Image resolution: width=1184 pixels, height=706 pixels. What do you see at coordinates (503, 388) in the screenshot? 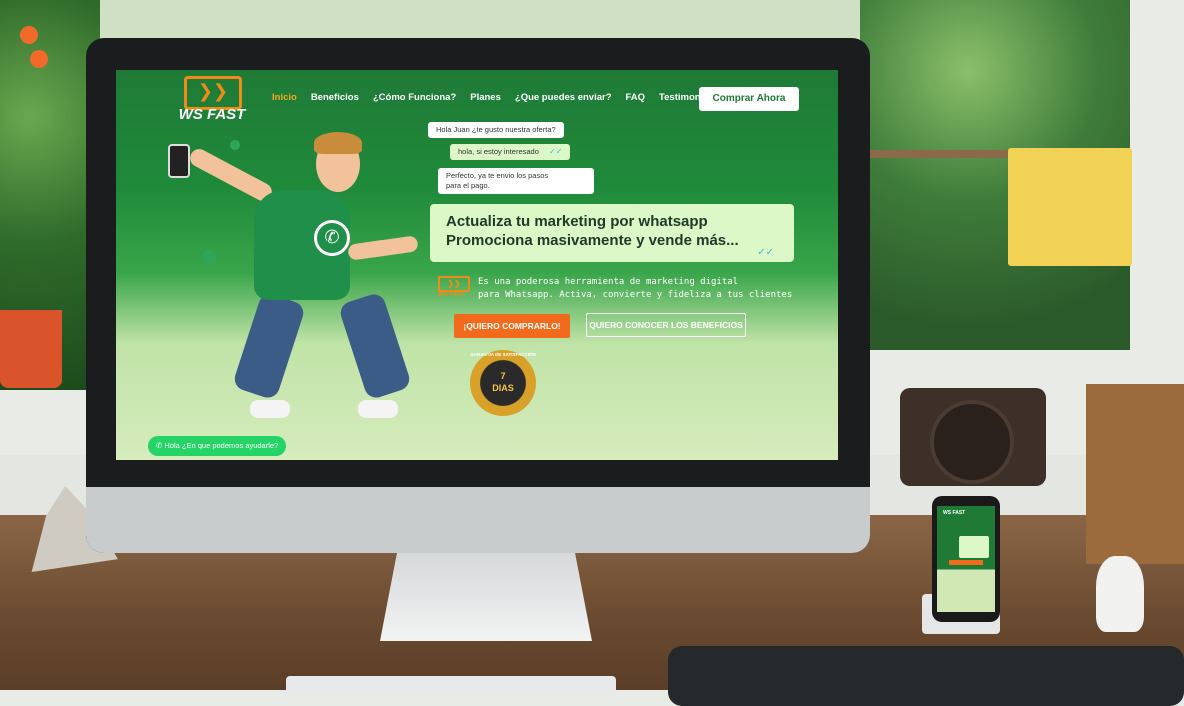
I see `badge-unit: DIAS` at bounding box center [503, 388].